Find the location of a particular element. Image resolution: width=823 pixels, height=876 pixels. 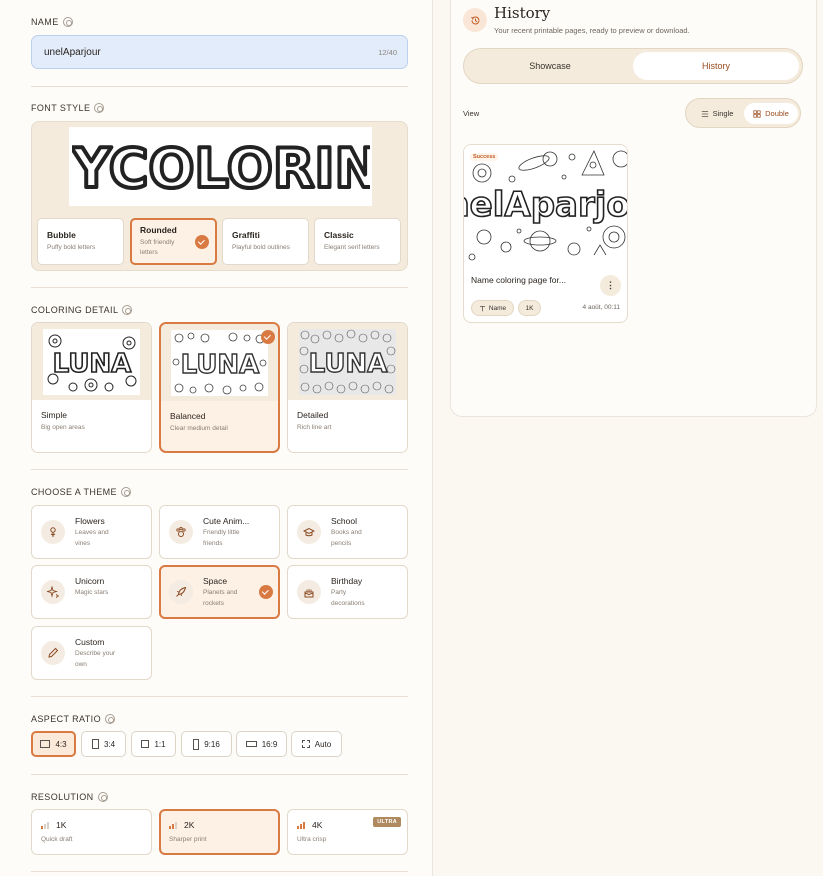

ratio-option-4-3: 4:3 is located at coordinates (53, 744).